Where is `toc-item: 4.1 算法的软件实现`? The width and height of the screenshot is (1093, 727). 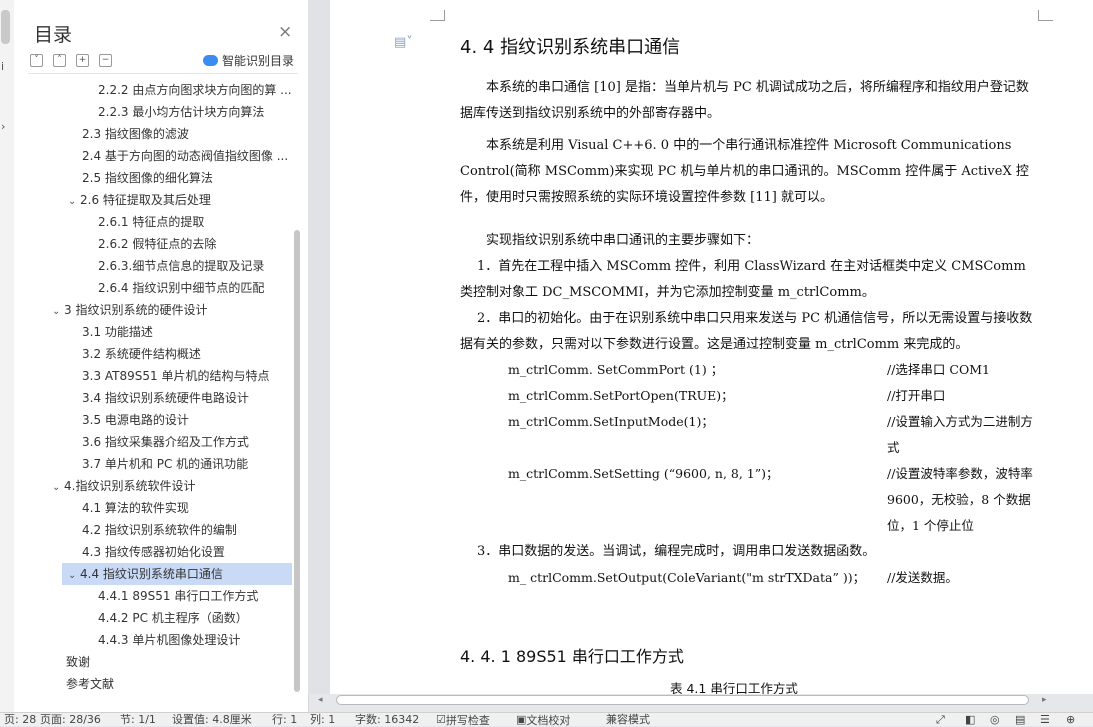
toc-item: 4.1 算法的软件实现 is located at coordinates (160, 508).